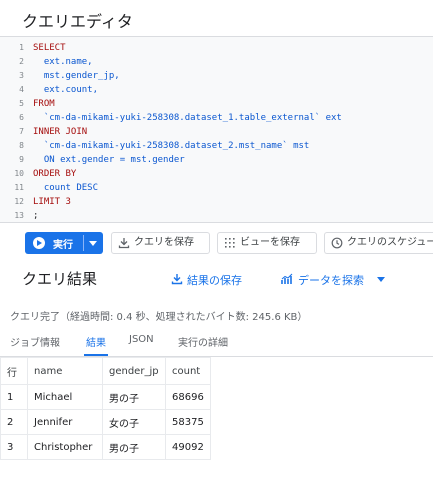  Describe the element at coordinates (65, 397) in the screenshot. I see `name-cell: Michael` at that location.